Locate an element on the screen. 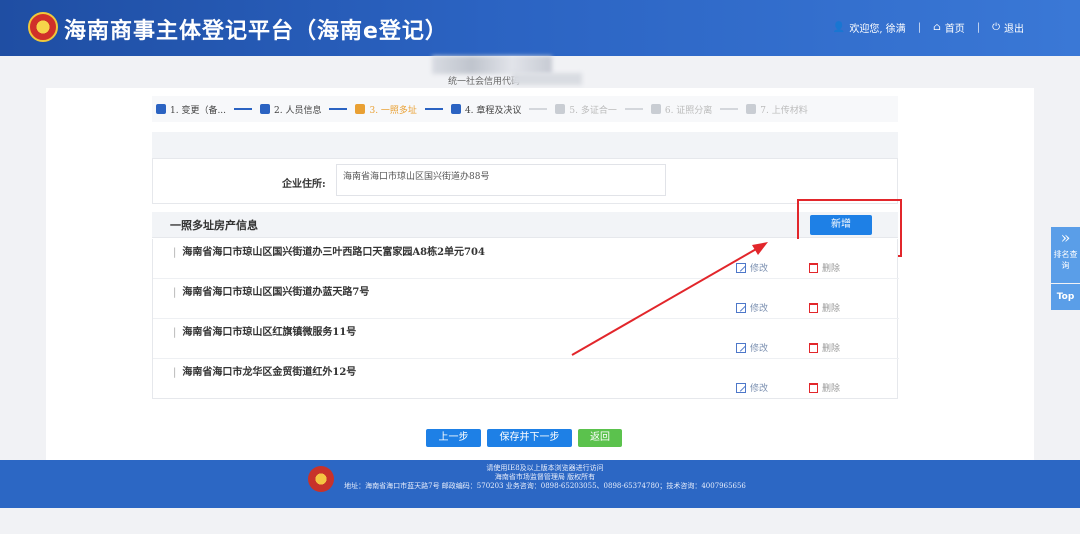 The image size is (1080, 534). side-ranking-panel: » 排名查询 is located at coordinates (1065, 255).